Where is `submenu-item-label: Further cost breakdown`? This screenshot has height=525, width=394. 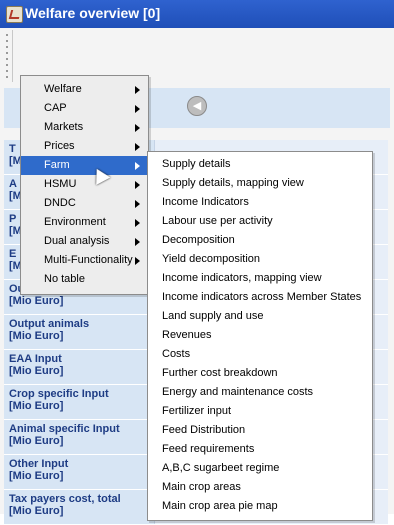
submenu-item-label: Further cost breakdown is located at coordinates (220, 373).